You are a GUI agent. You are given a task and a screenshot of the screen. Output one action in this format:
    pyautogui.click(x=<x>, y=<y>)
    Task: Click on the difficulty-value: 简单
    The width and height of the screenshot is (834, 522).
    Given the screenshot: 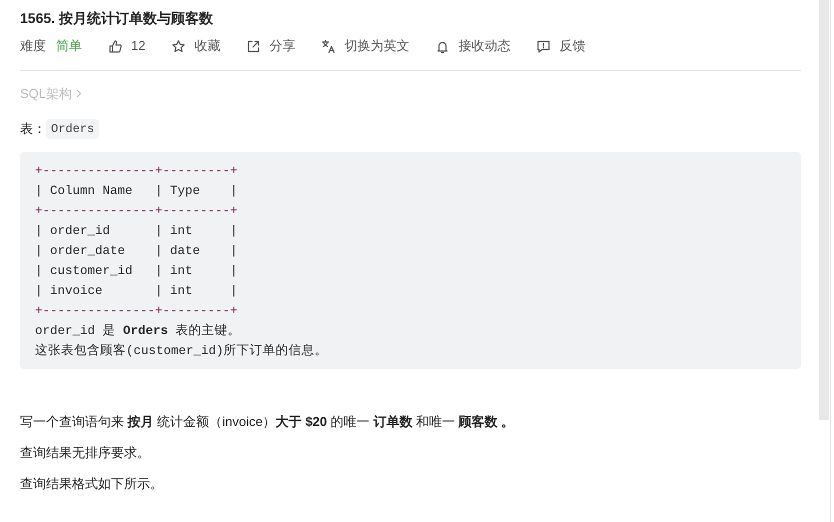 What is the action you would take?
    pyautogui.click(x=69, y=46)
    